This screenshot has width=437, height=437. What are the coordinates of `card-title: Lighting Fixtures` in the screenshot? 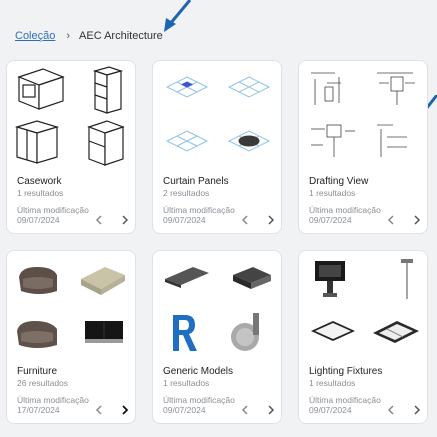 It's located at (346, 371).